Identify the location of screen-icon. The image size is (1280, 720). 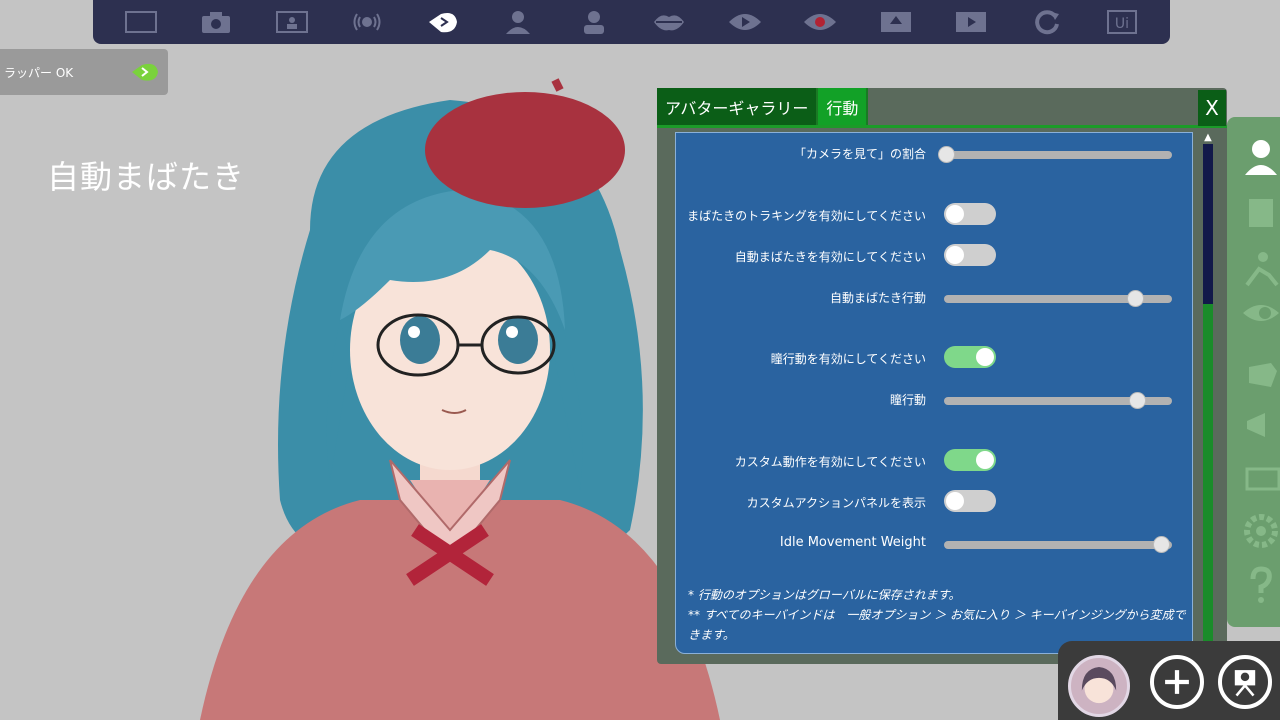
(292, 22).